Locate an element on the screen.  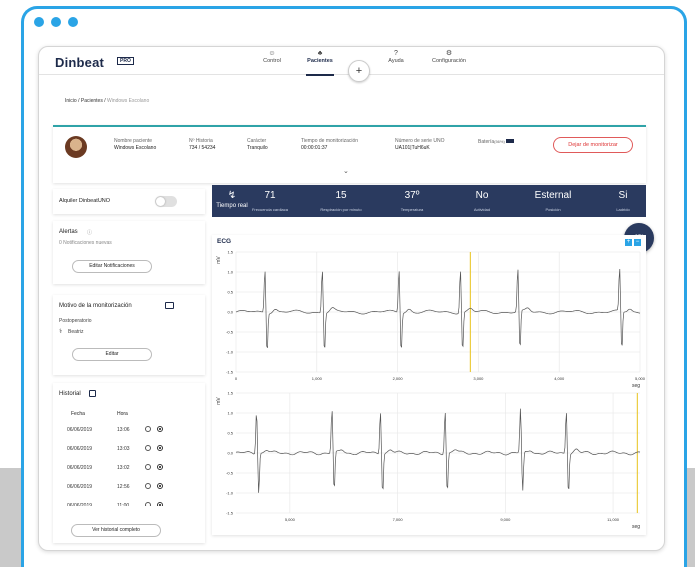
vital-value: No is located at coordinates (482, 195).